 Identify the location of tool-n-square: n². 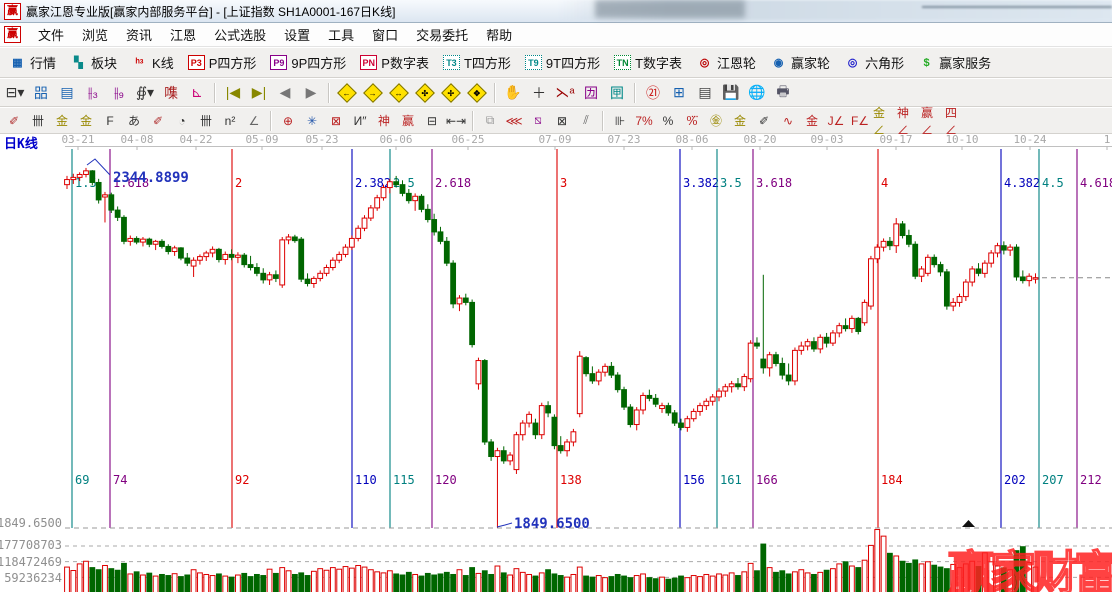
(230, 121).